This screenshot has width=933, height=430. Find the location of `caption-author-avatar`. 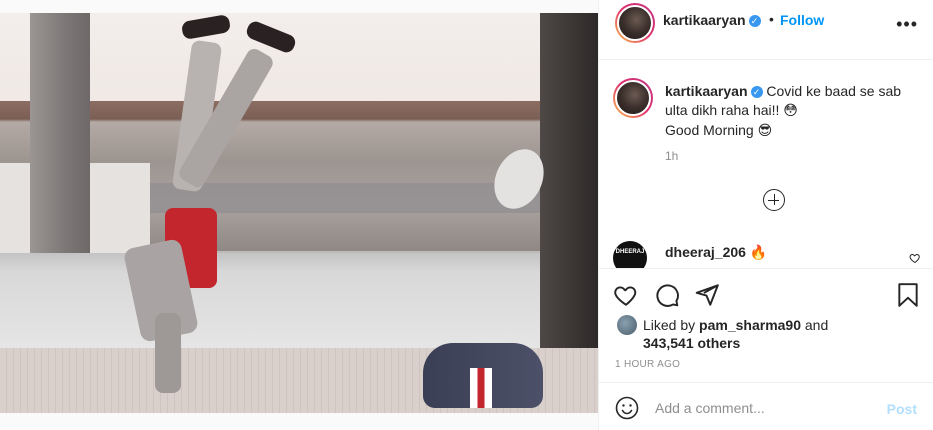

caption-author-avatar is located at coordinates (633, 98).